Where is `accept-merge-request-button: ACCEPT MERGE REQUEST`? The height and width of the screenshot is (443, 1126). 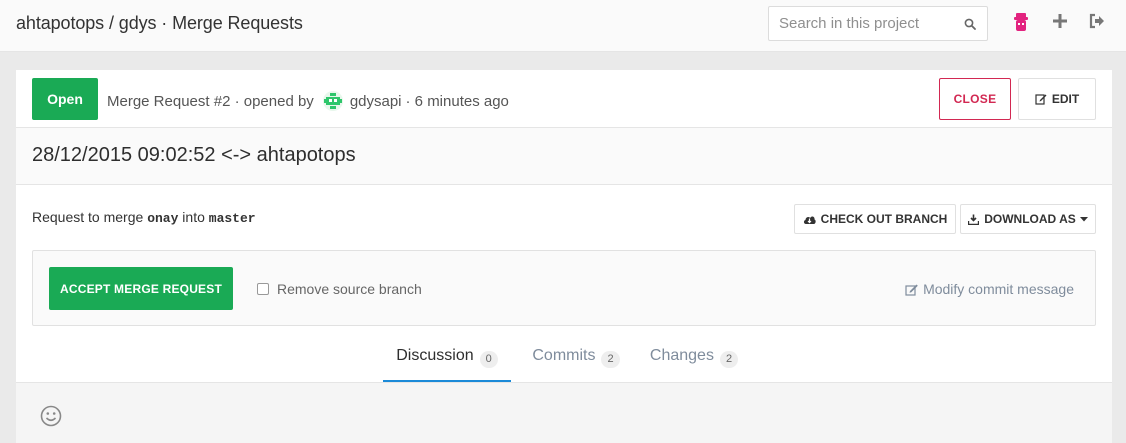 accept-merge-request-button: ACCEPT MERGE REQUEST is located at coordinates (141, 288).